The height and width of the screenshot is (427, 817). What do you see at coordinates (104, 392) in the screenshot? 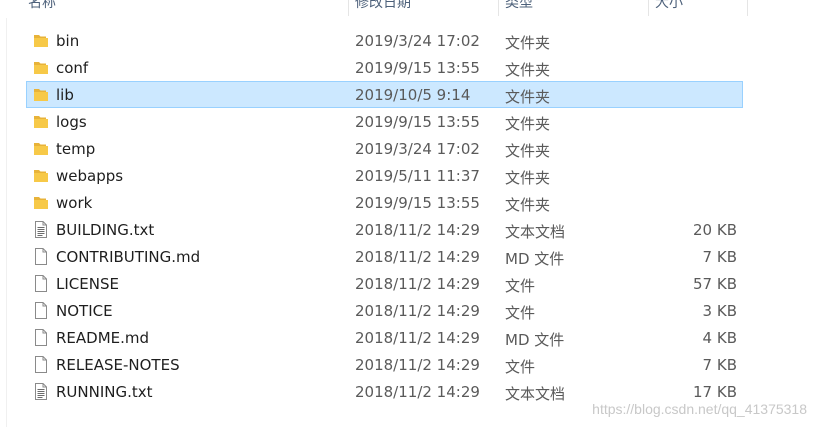
I see `file-name: RUNNING.txt` at bounding box center [104, 392].